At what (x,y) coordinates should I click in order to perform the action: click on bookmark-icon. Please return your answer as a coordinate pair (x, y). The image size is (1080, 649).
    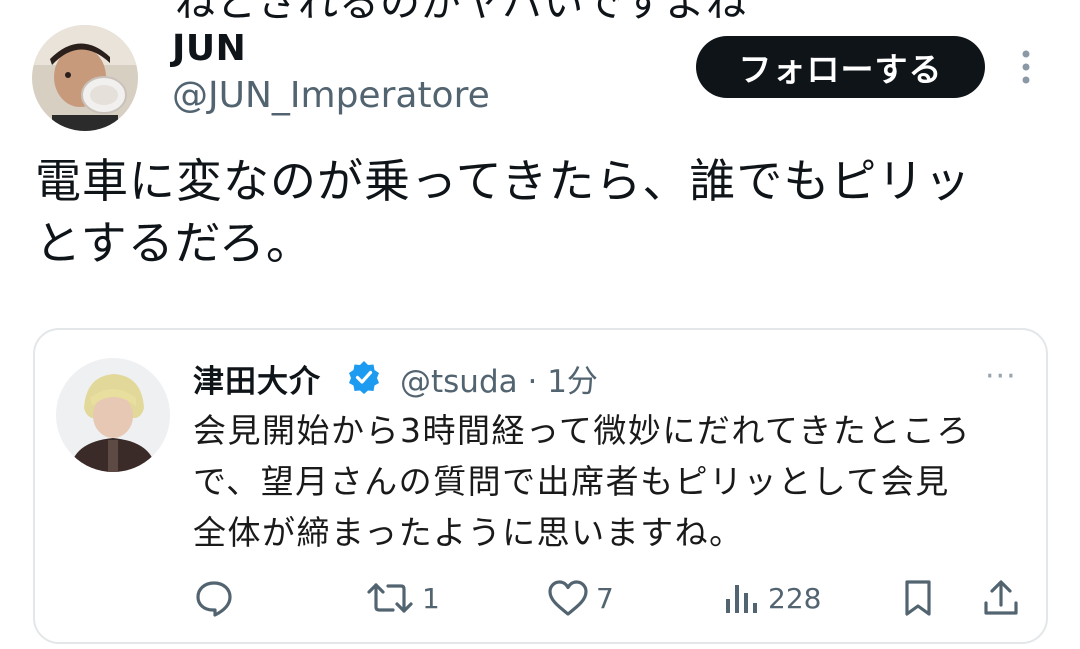
    Looking at the image, I should click on (918, 598).